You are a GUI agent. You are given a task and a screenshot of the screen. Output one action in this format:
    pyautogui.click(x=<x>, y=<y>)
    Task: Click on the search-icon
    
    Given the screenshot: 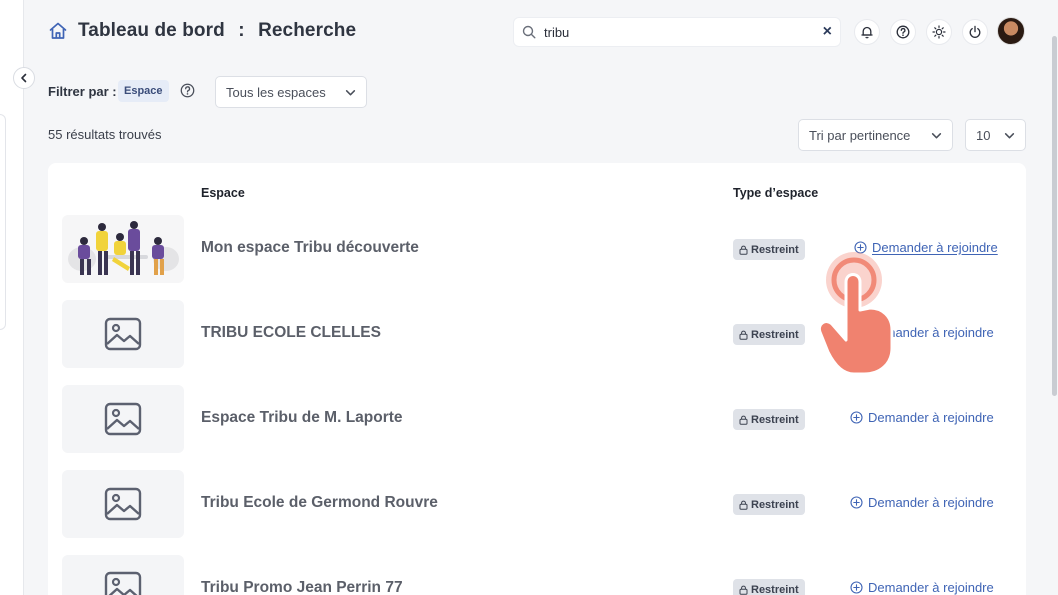 What is the action you would take?
    pyautogui.click(x=529, y=32)
    